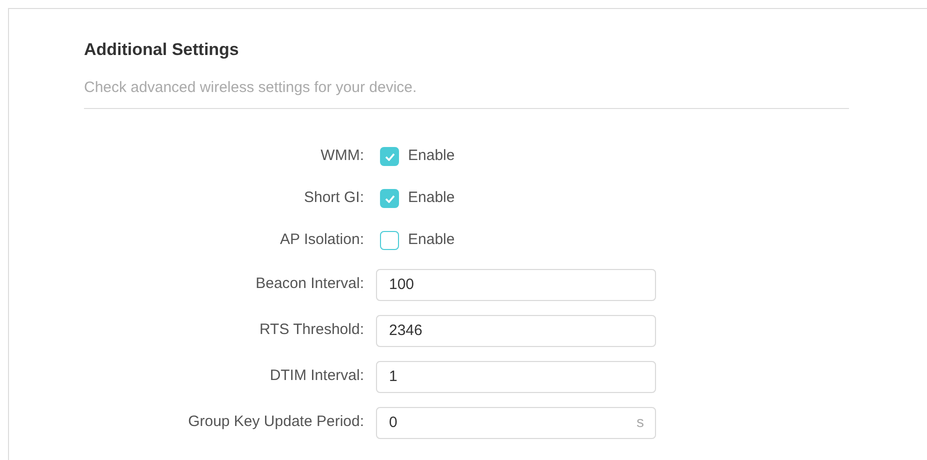 The width and height of the screenshot is (927, 460). I want to click on input-field: 1, so click(516, 376).